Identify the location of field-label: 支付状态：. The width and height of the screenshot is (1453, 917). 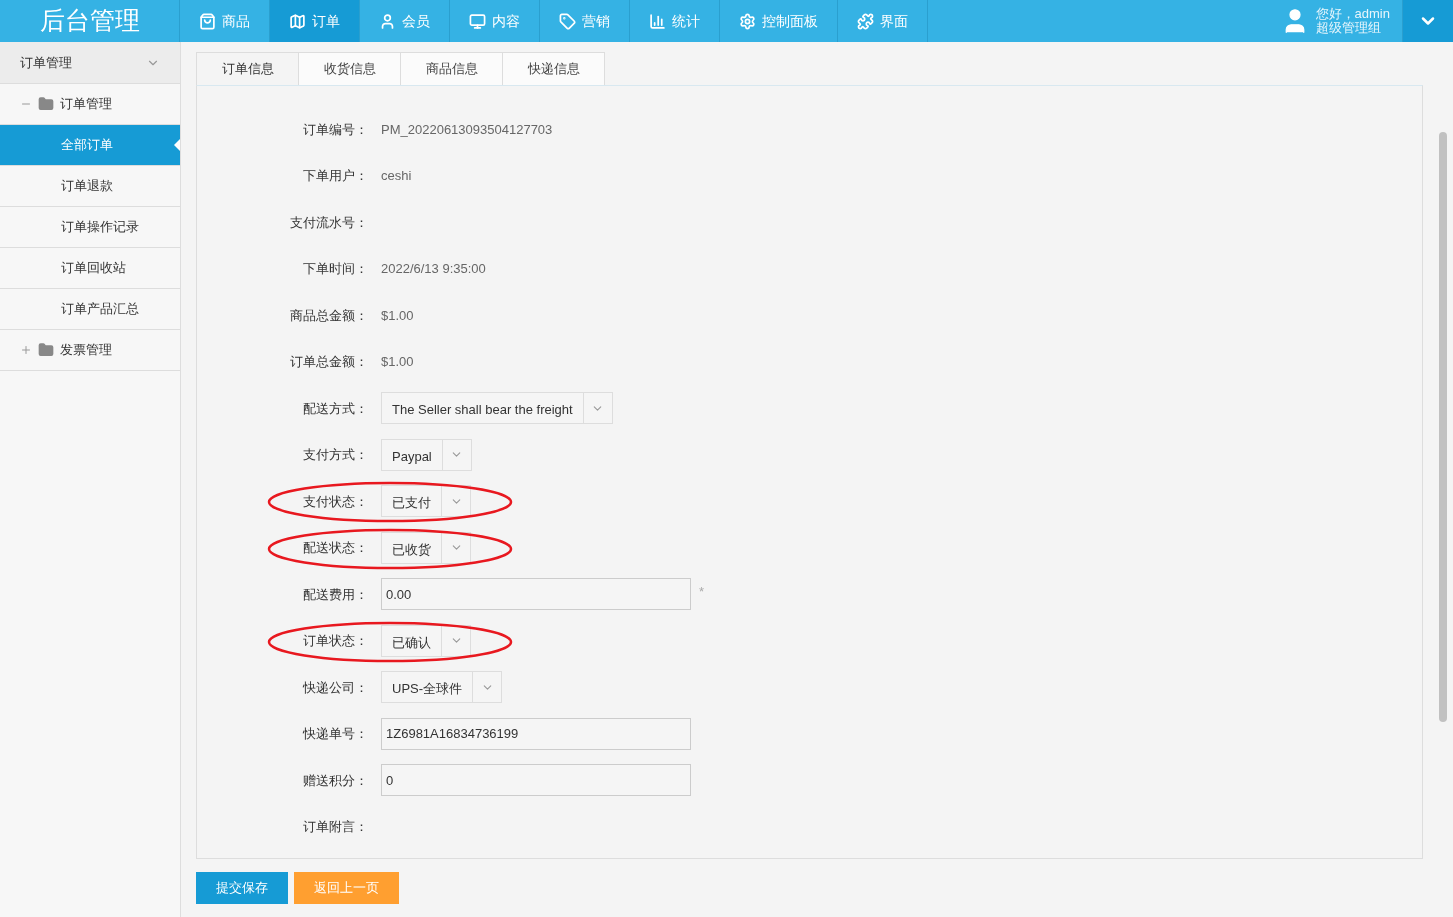
(335, 501).